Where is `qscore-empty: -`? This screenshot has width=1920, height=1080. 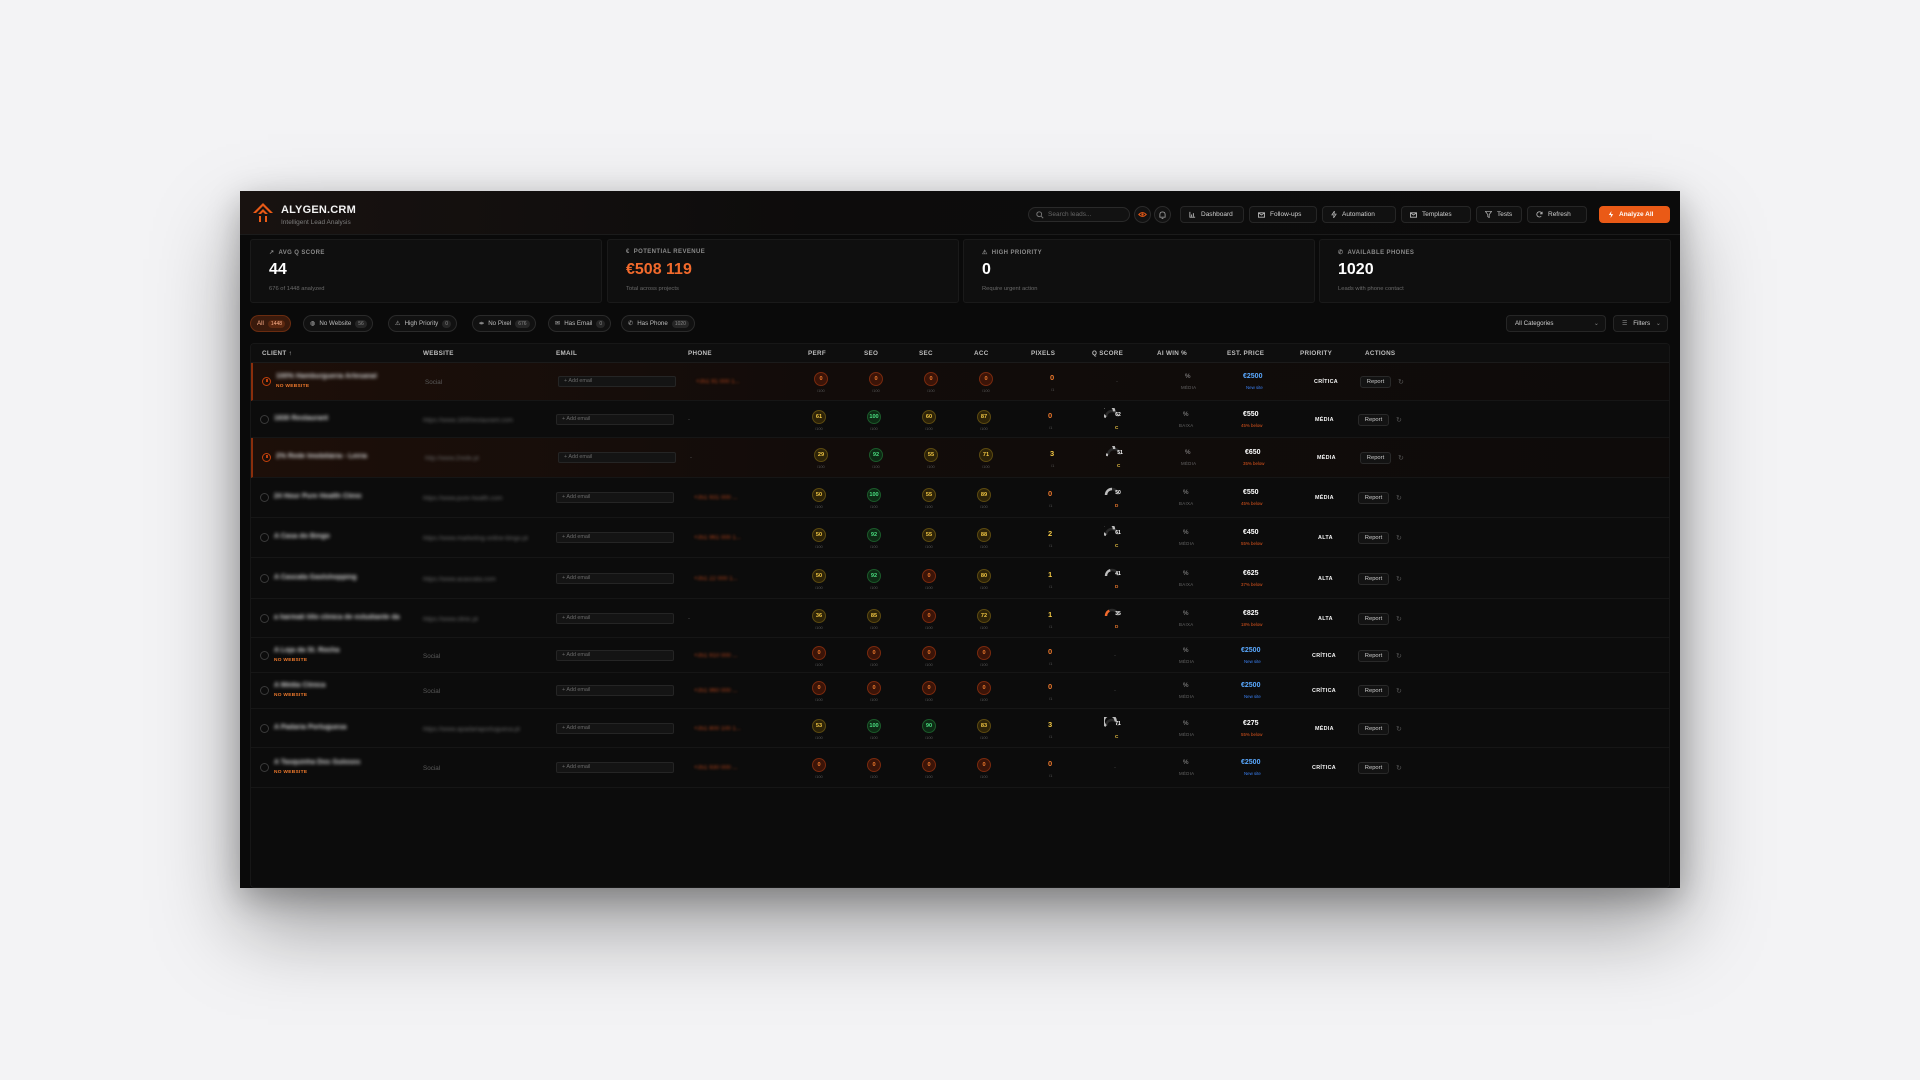 qscore-empty: - is located at coordinates (1115, 768).